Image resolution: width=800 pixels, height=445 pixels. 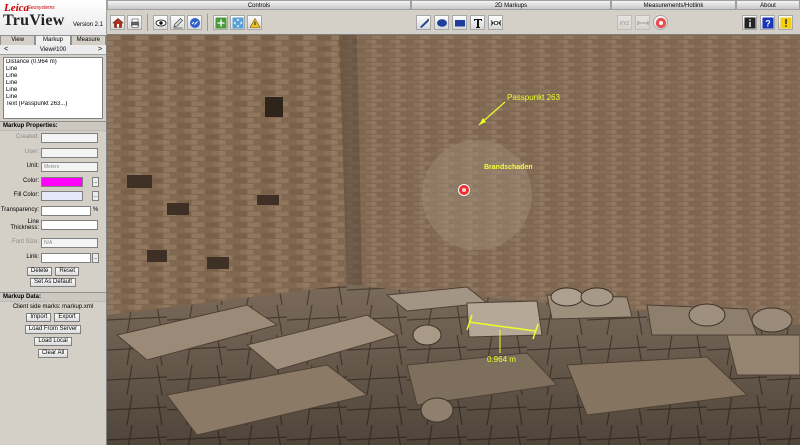 What do you see at coordinates (53, 329) in the screenshot?
I see `load-from-server-button: Load From Server` at bounding box center [53, 329].